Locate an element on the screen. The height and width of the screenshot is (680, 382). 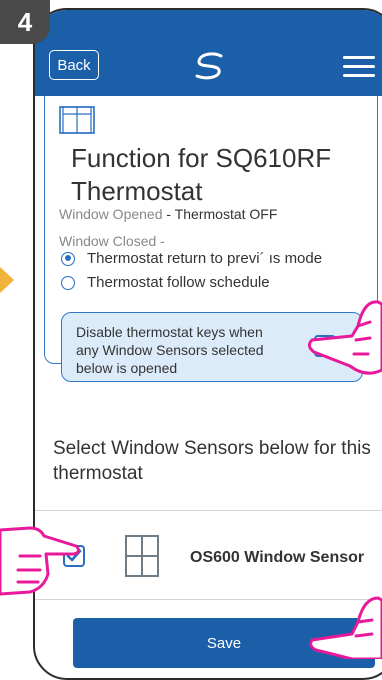
divider is located at coordinates (208, 510).